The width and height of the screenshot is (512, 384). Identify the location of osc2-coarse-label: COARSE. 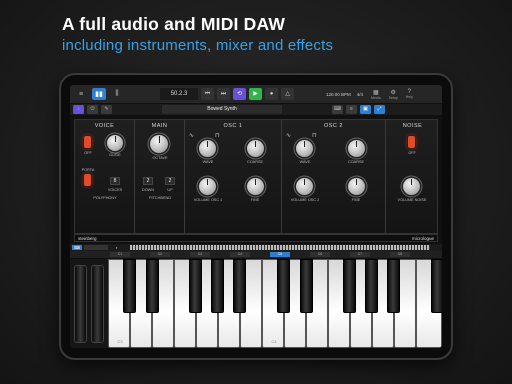
(356, 162).